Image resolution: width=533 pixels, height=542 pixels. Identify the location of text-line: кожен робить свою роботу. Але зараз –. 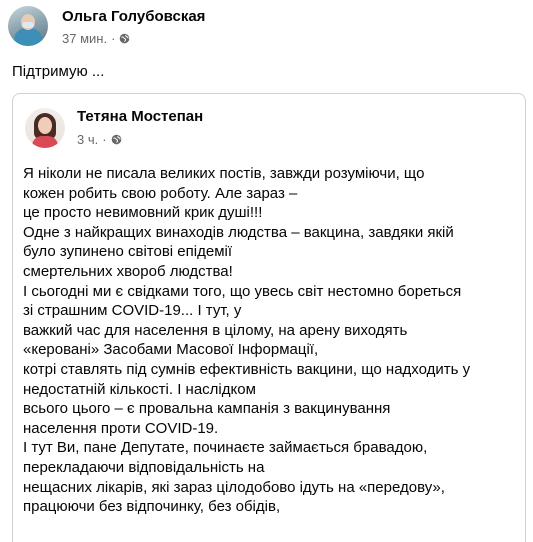
(160, 193).